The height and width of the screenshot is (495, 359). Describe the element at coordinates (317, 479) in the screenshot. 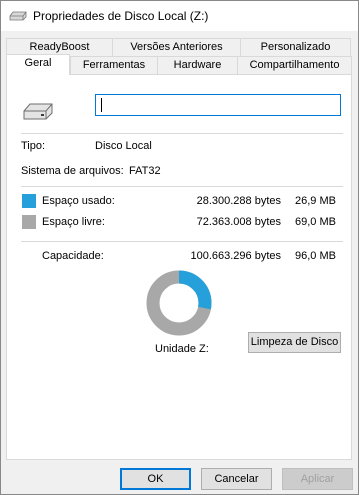

I see `apply-button: Aplicar` at that location.